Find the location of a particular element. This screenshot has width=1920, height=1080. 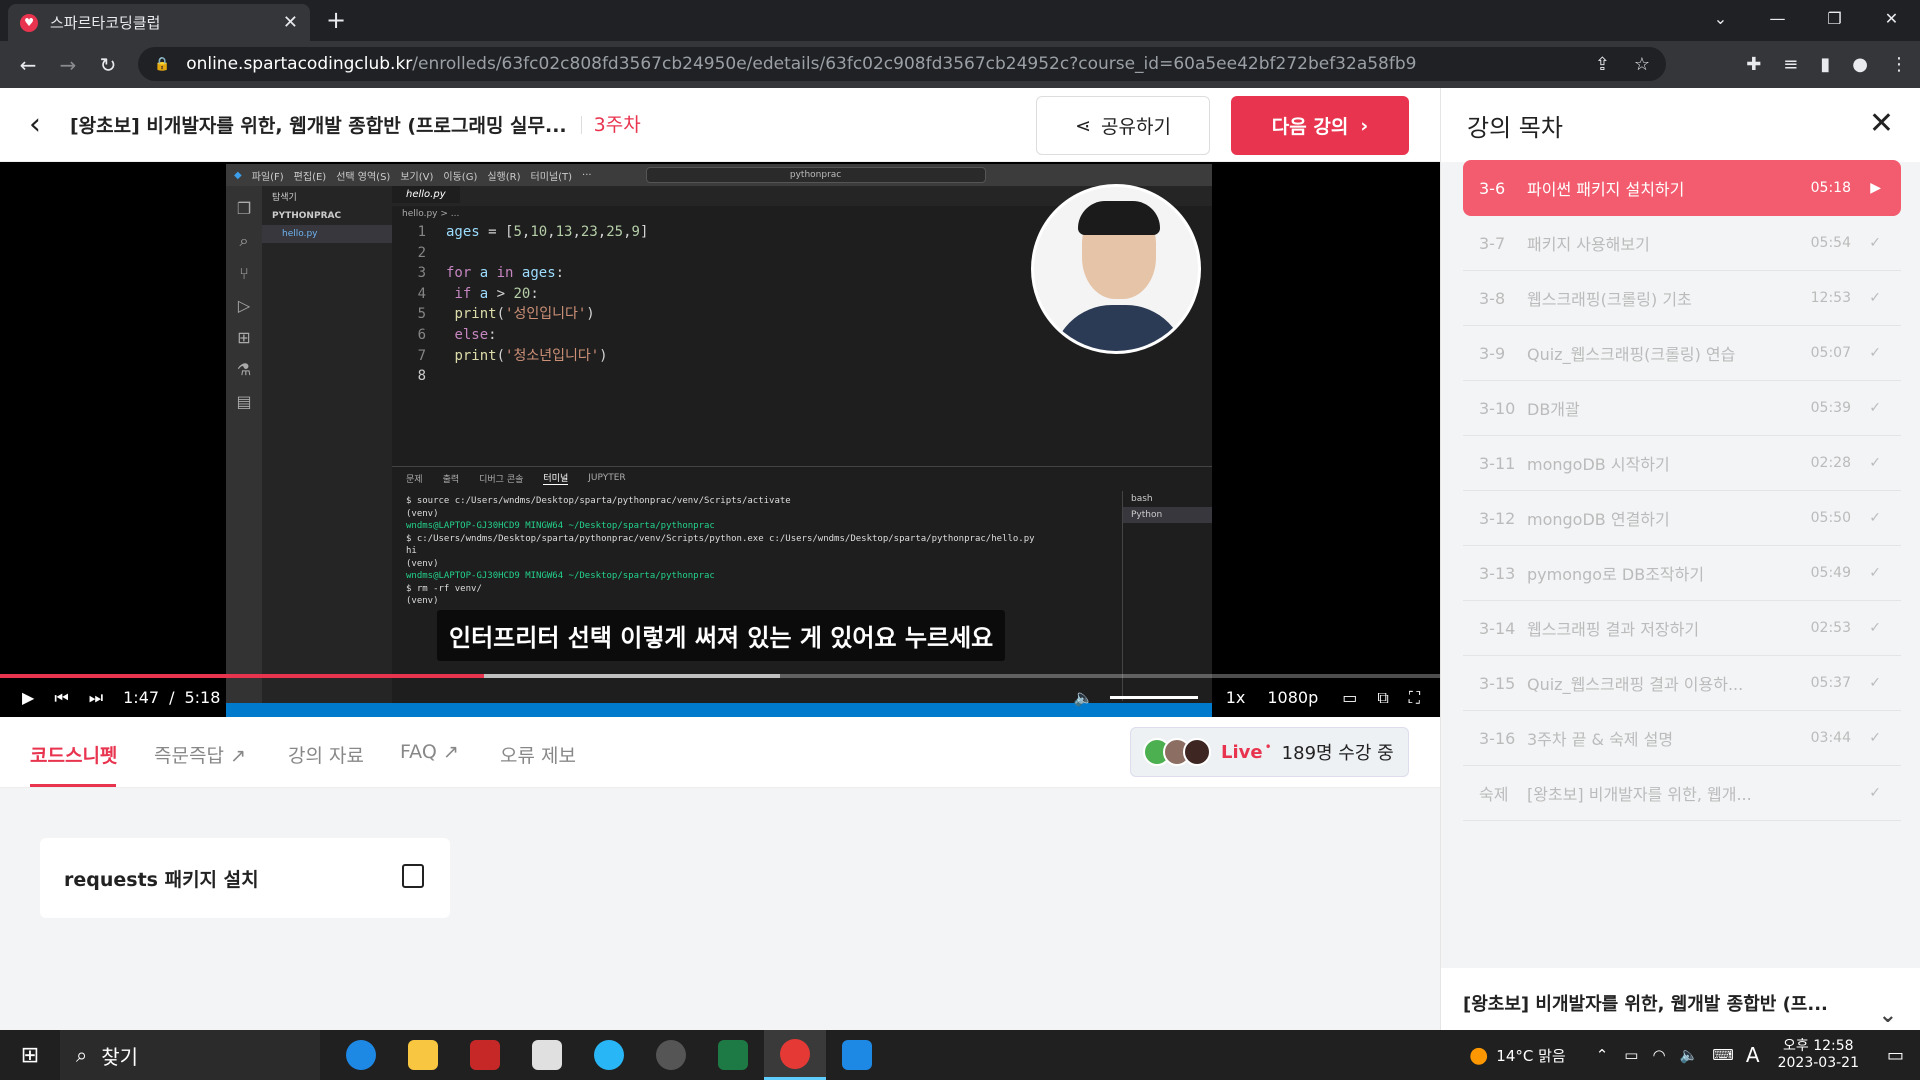

tab-materials: 강의 자료 is located at coordinates (326, 754).